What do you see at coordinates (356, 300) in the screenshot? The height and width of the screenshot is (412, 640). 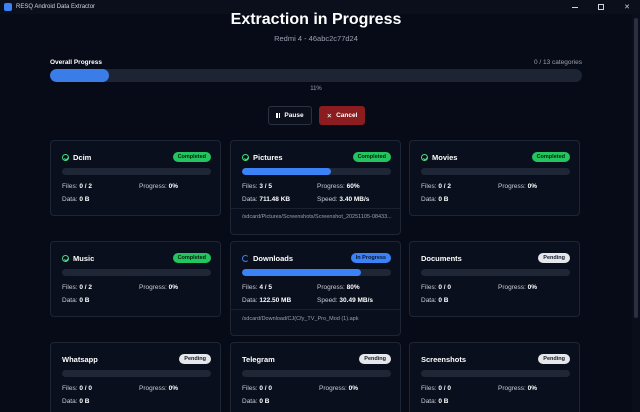 I see `speed-value: 30.49 MB/s` at bounding box center [356, 300].